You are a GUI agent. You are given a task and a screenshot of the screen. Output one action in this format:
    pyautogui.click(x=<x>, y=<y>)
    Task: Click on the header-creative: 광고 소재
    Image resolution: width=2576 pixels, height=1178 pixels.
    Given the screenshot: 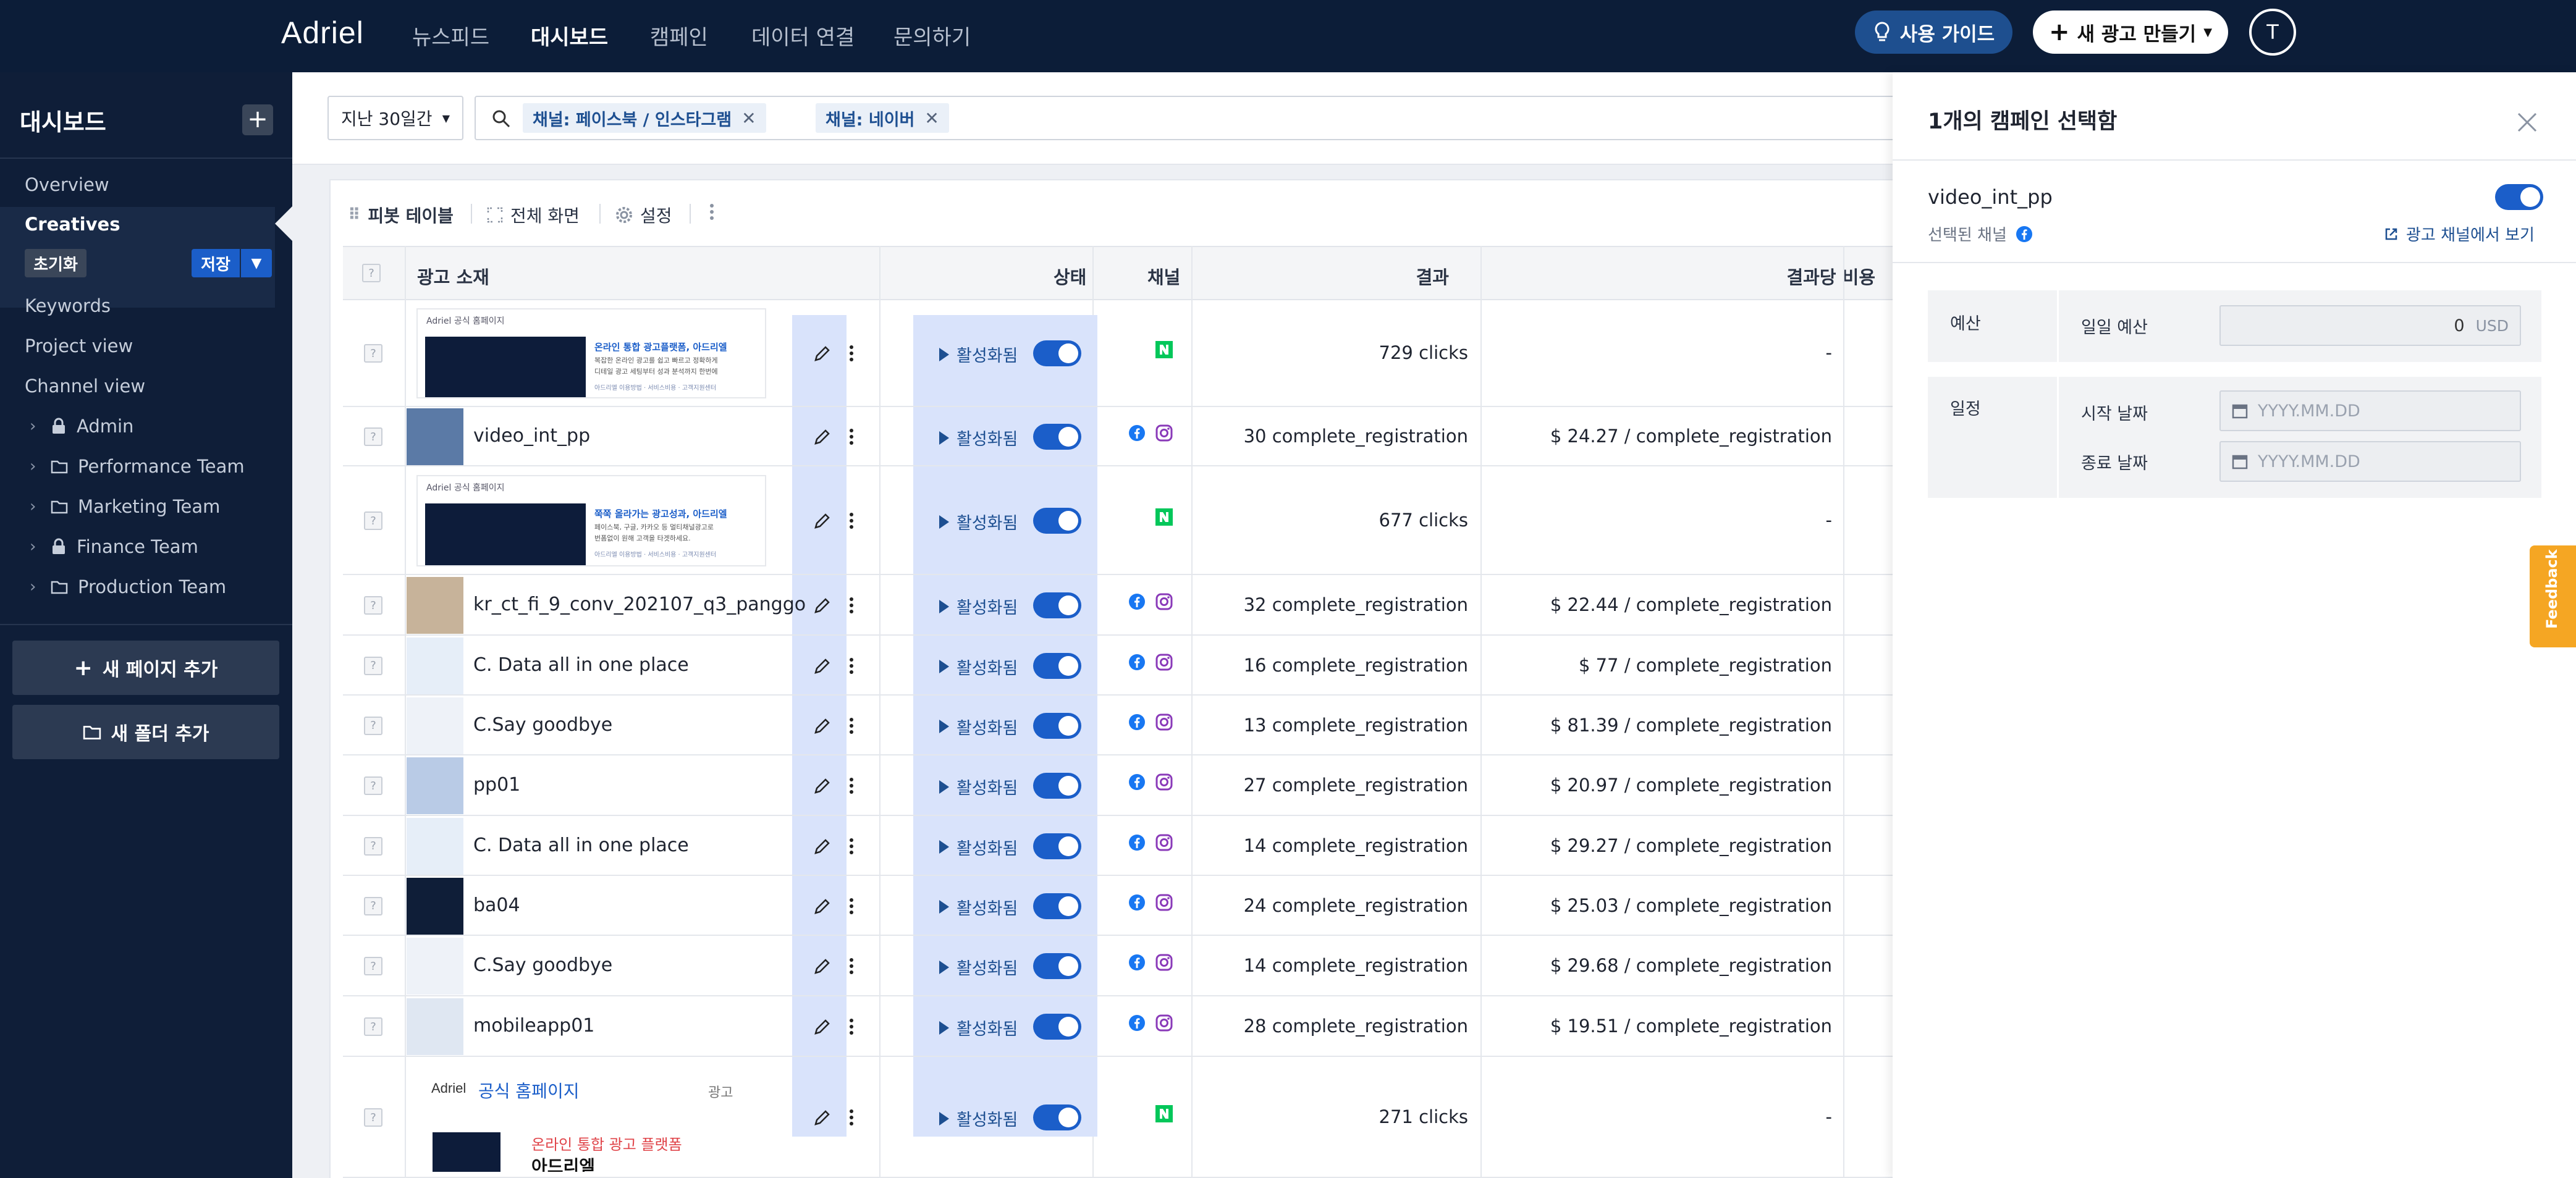 What is the action you would take?
    pyautogui.click(x=453, y=276)
    